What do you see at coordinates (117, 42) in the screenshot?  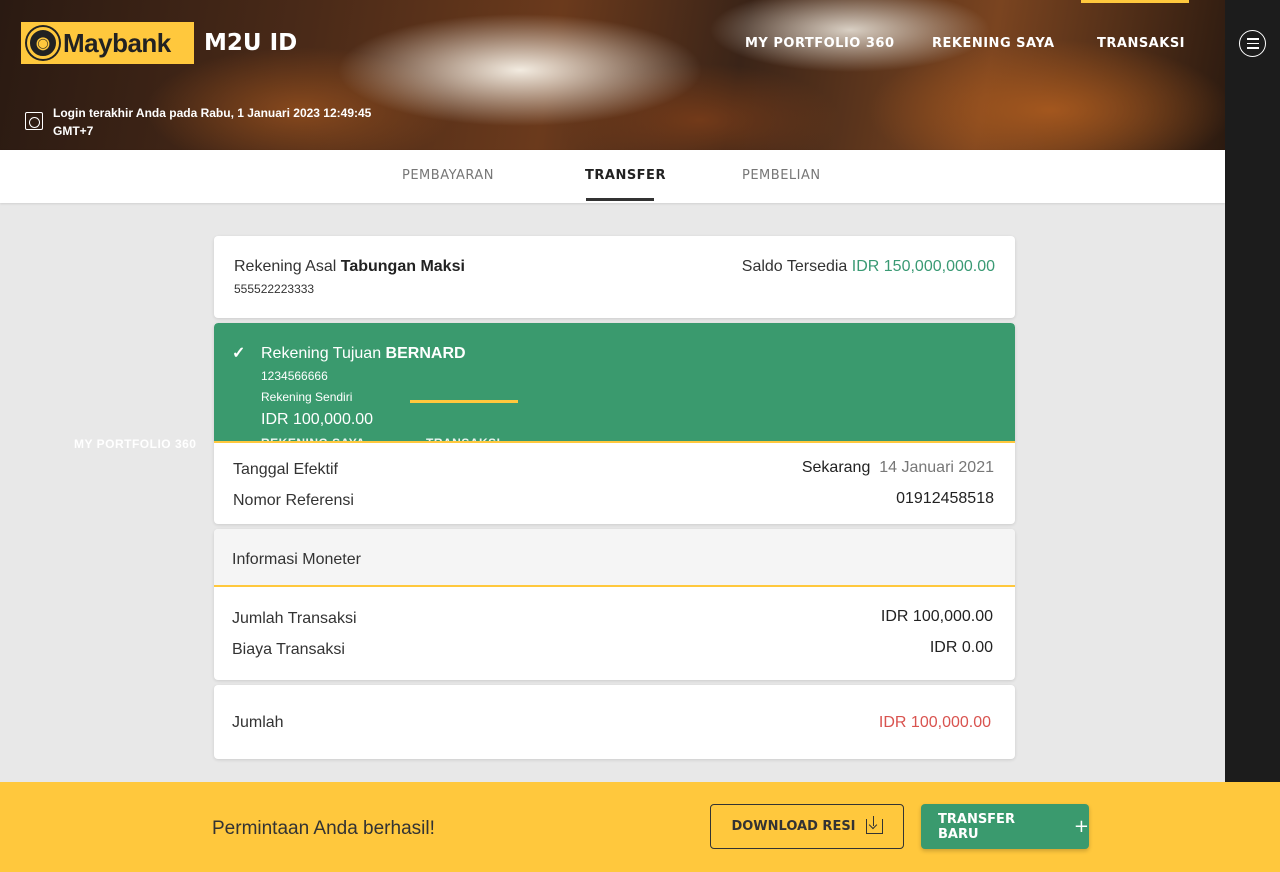 I see `brand-name: Maybank` at bounding box center [117, 42].